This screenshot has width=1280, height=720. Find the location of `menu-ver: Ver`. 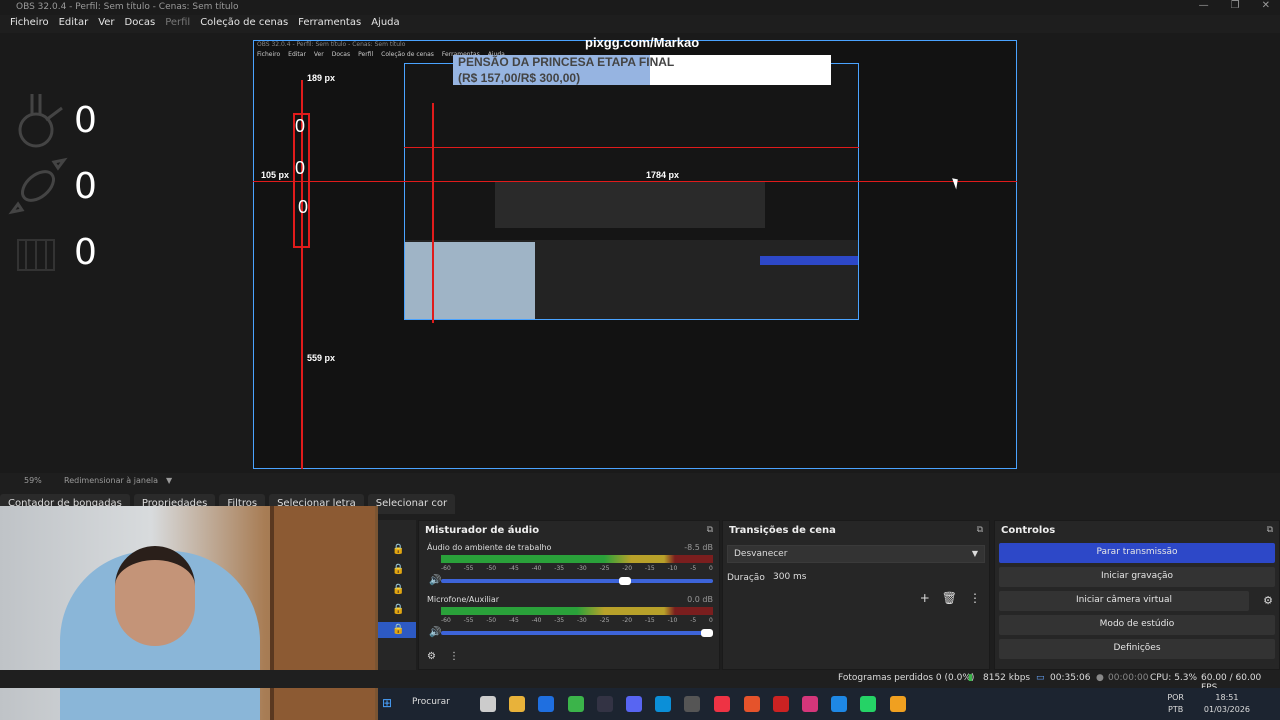

menu-ver: Ver is located at coordinates (106, 24).